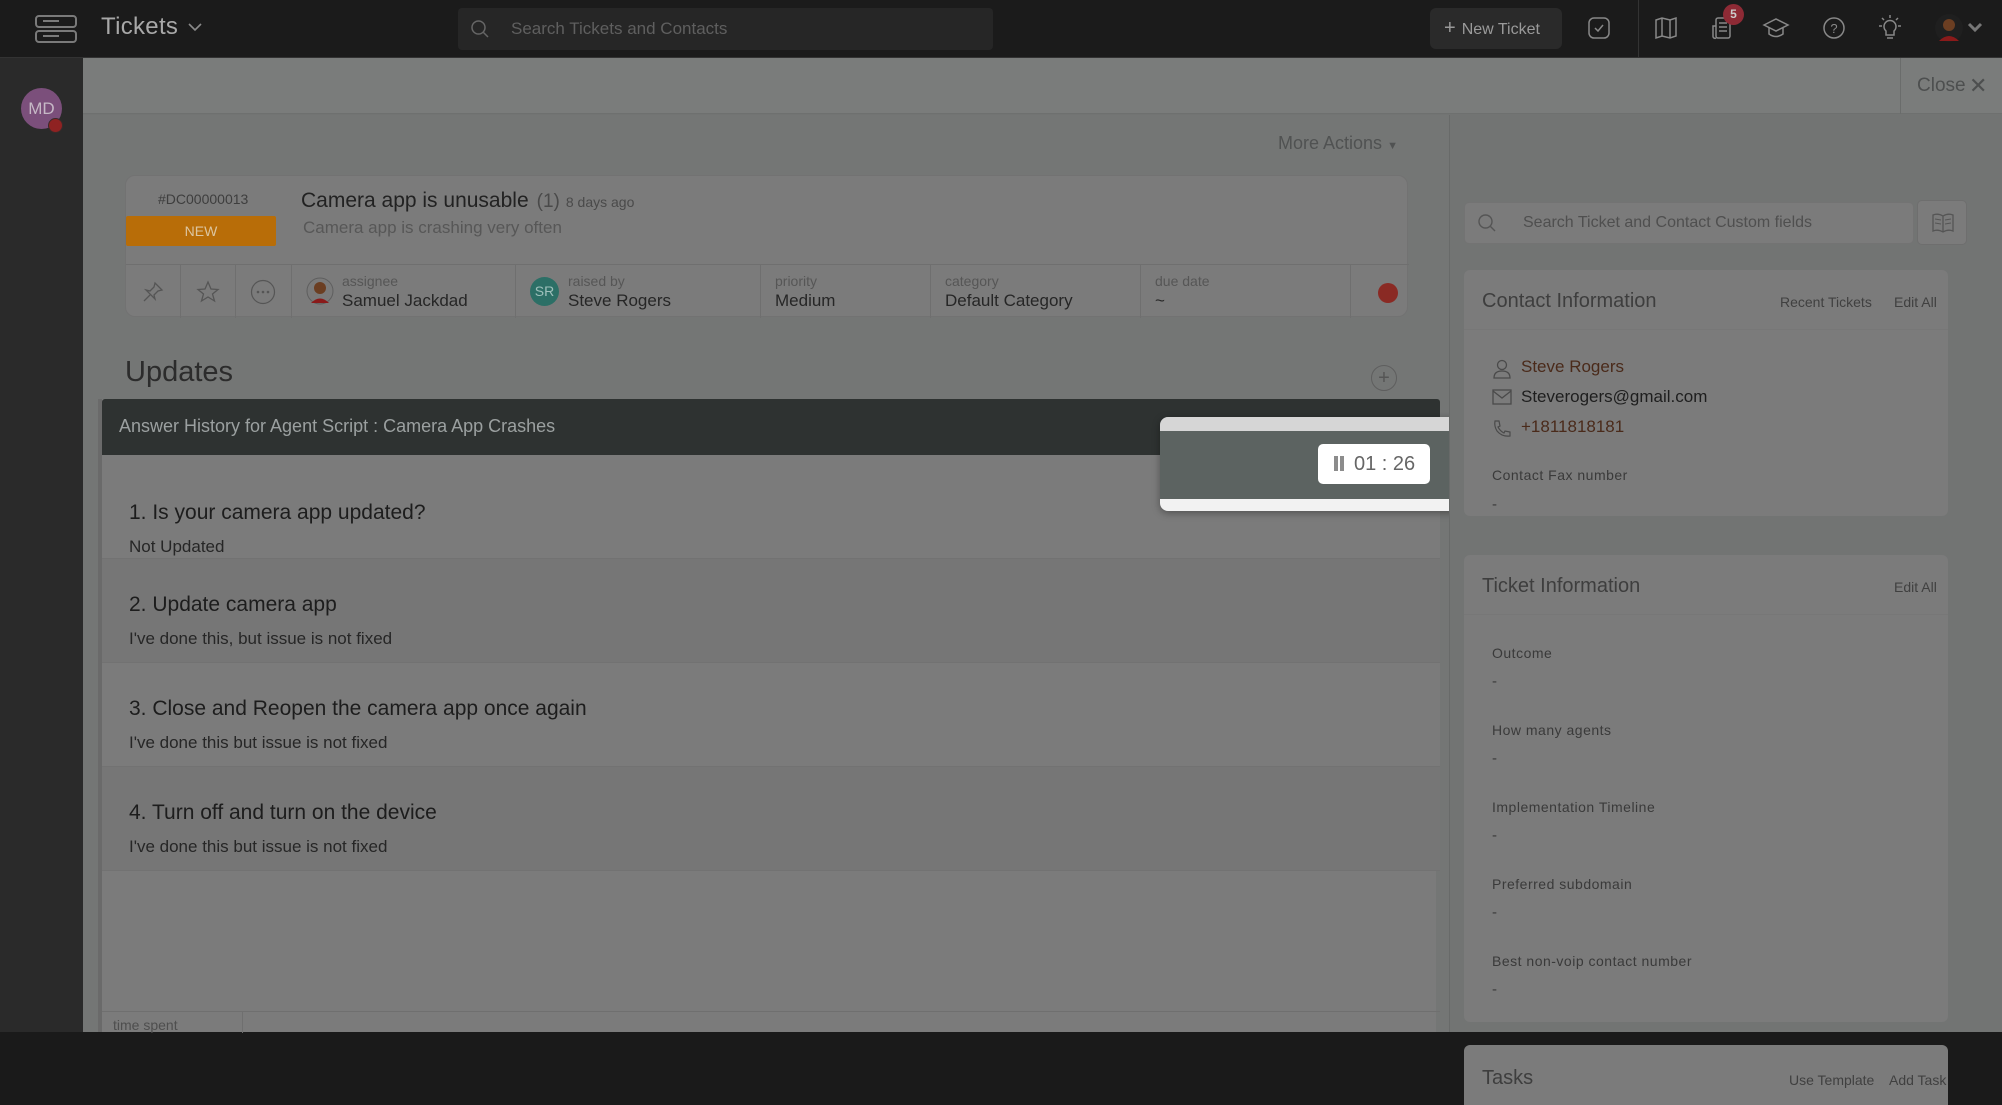  I want to click on use-template-link: Use Template, so click(1831, 1080).